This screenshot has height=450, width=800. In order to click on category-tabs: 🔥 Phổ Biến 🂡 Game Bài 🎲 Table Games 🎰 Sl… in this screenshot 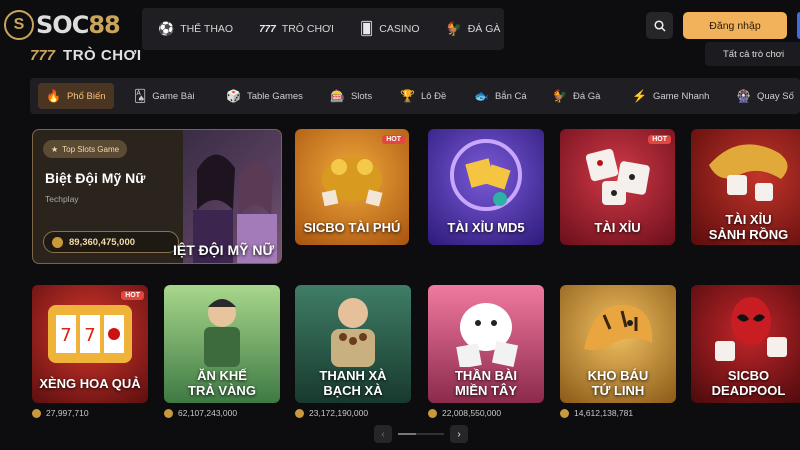, I will do `click(415, 96)`.